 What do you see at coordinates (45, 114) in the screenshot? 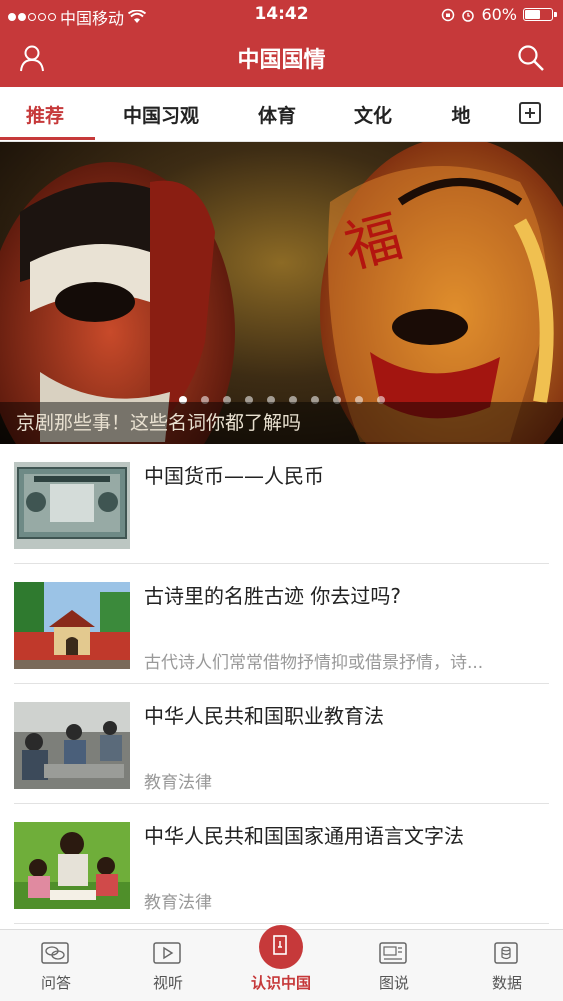
I see `tab-recommend: 推荐` at bounding box center [45, 114].